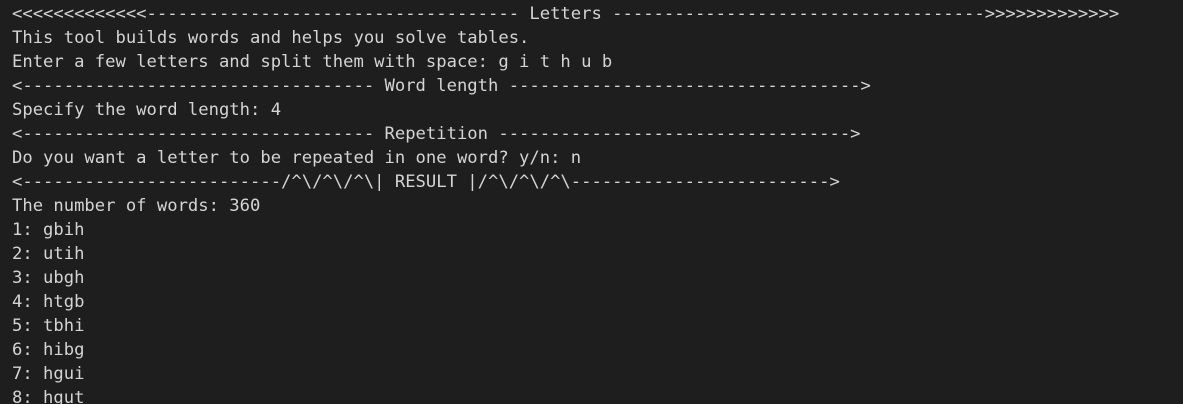  What do you see at coordinates (147, 110) in the screenshot?
I see `word-length-prompt: Specify the word length: 4` at bounding box center [147, 110].